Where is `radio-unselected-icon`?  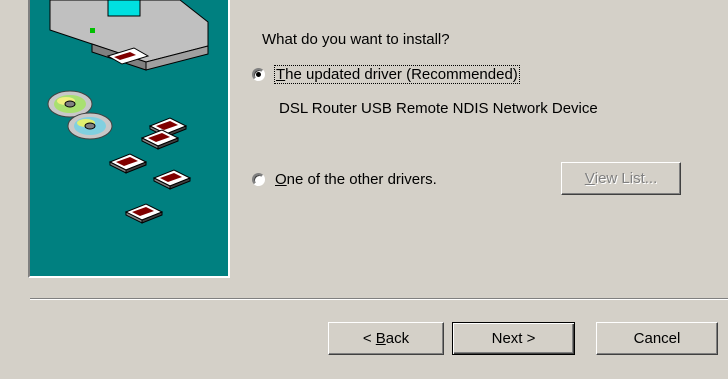
radio-unselected-icon is located at coordinates (258, 179).